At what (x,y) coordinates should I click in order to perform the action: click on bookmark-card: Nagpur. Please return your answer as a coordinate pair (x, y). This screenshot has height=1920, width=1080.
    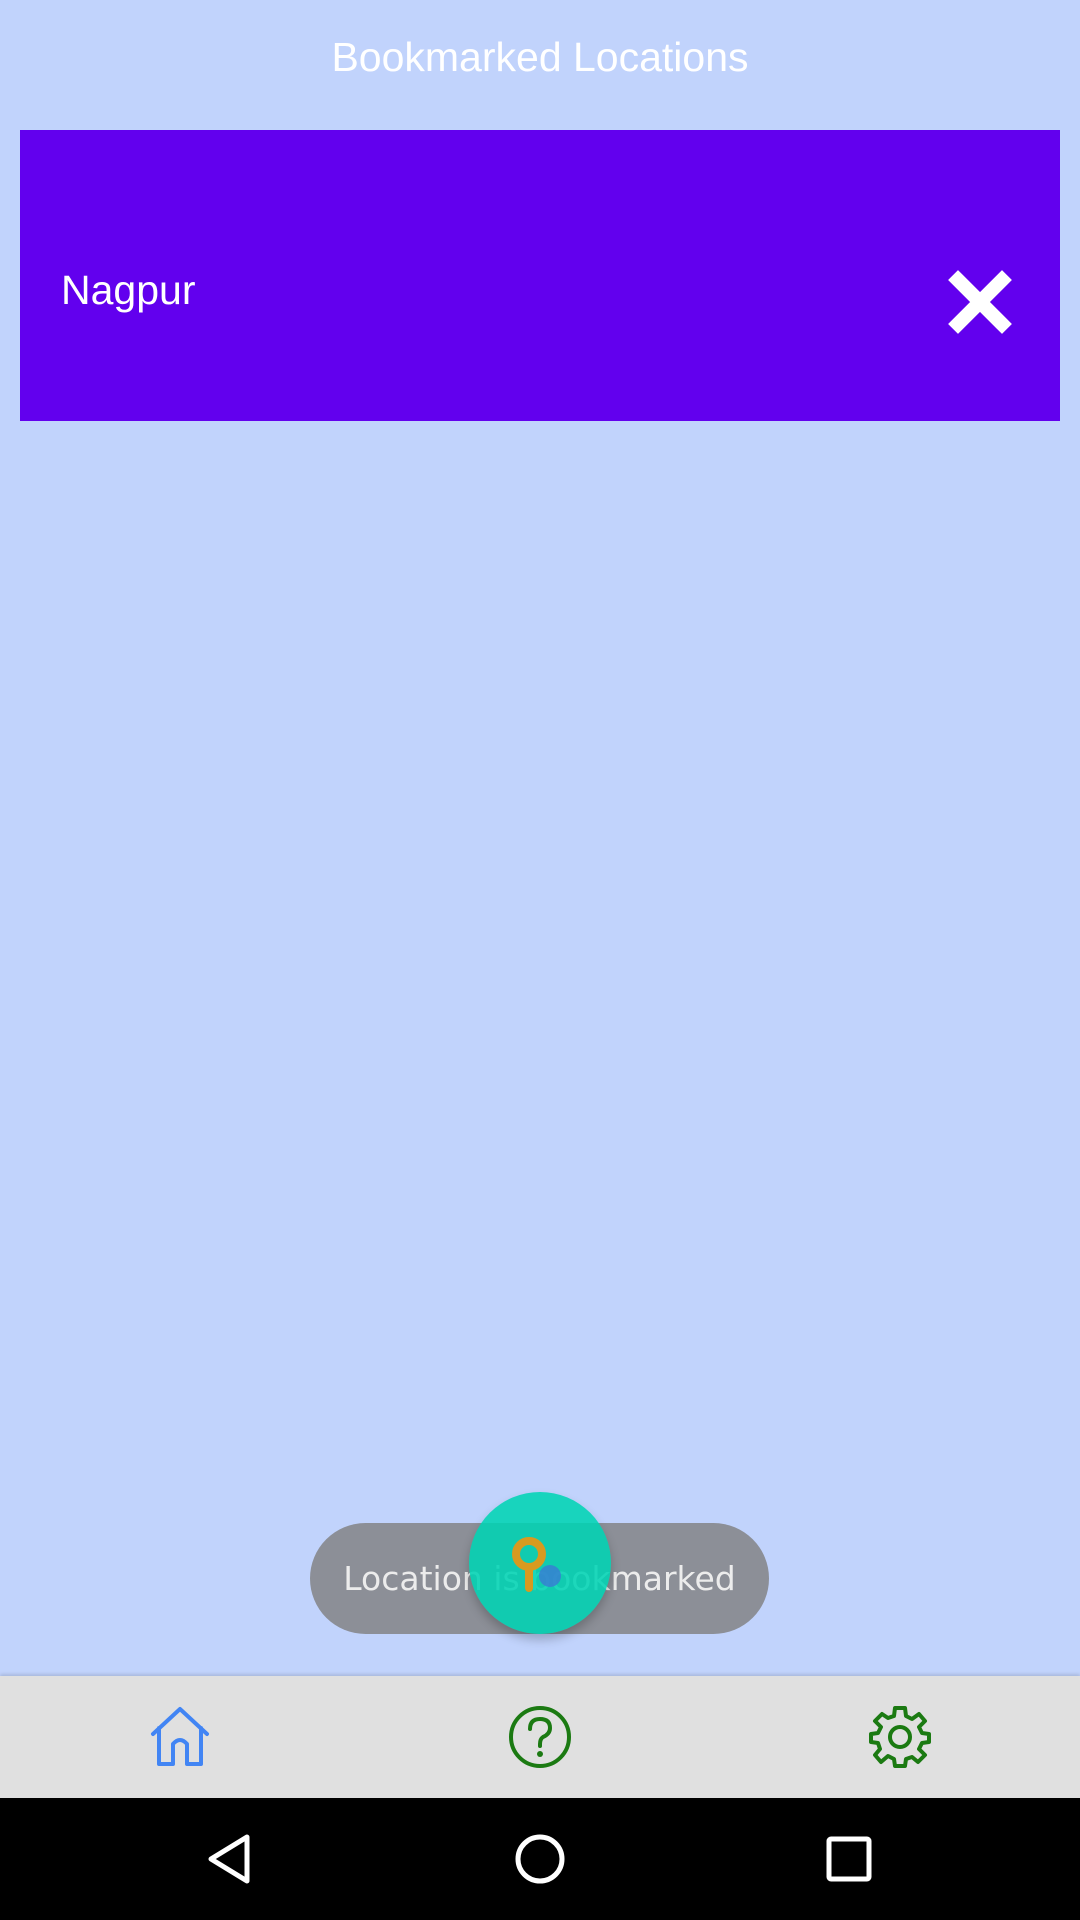
    Looking at the image, I should click on (540, 275).